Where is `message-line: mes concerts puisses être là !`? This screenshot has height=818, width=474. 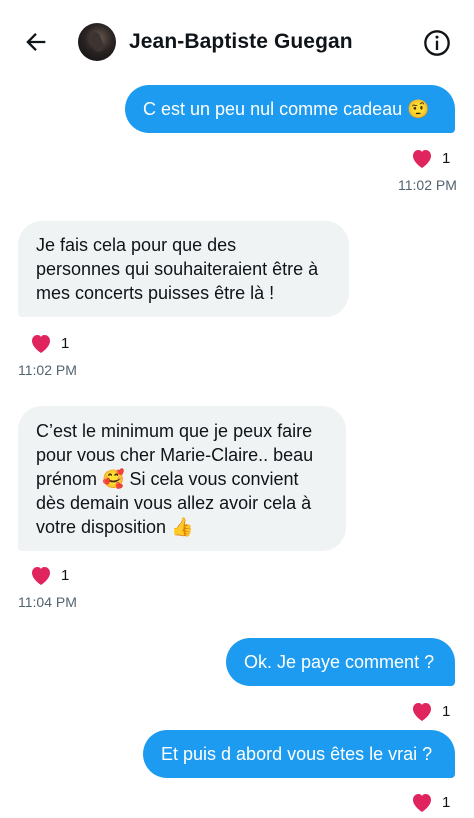
message-line: mes concerts puisses être là ! is located at coordinates (155, 293).